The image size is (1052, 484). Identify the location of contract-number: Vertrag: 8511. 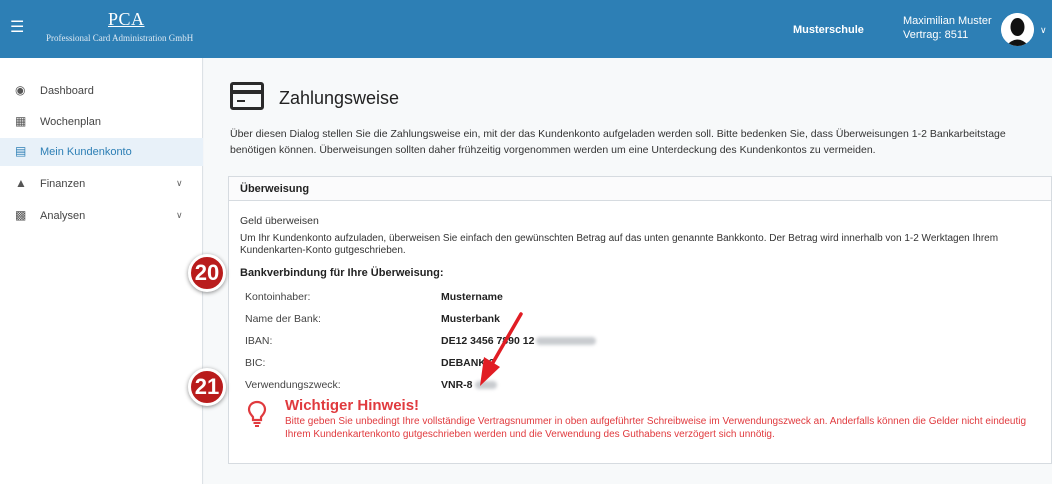
(936, 35).